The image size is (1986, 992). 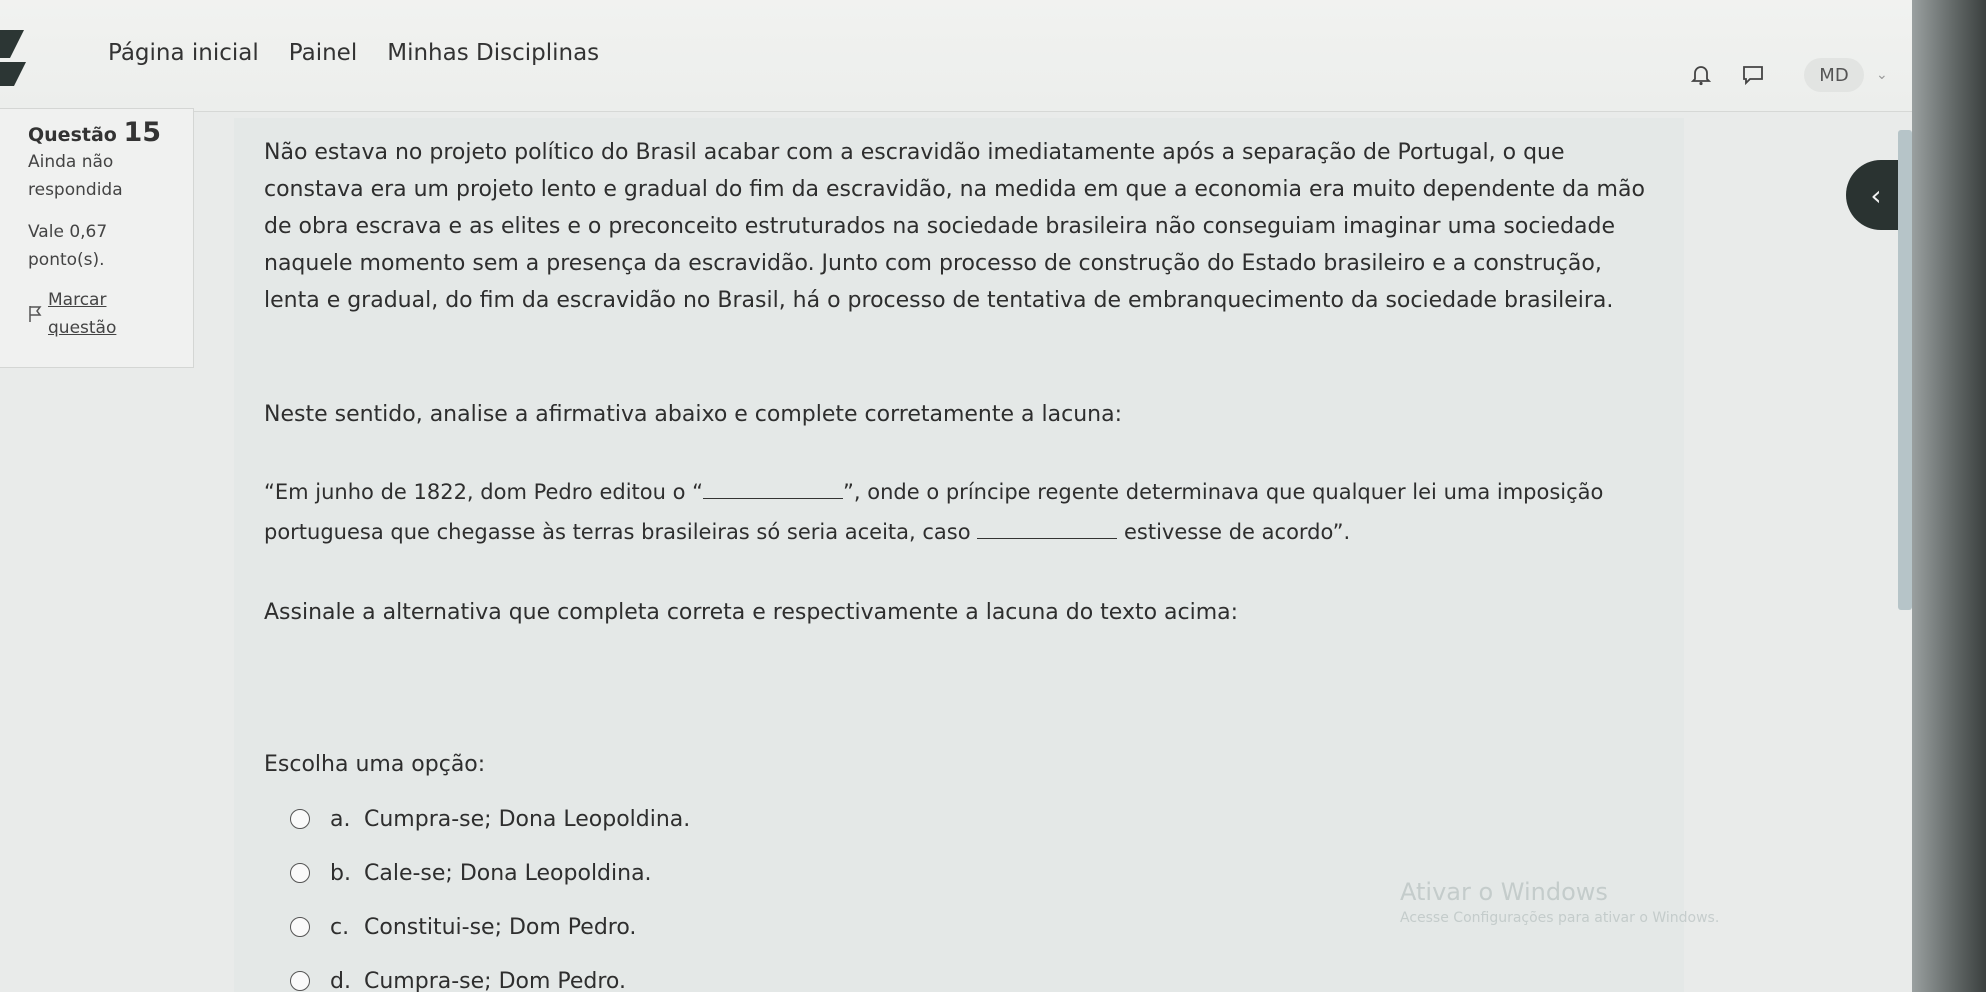 I want to click on flag-question-button: Marcar questão, so click(x=110, y=314).